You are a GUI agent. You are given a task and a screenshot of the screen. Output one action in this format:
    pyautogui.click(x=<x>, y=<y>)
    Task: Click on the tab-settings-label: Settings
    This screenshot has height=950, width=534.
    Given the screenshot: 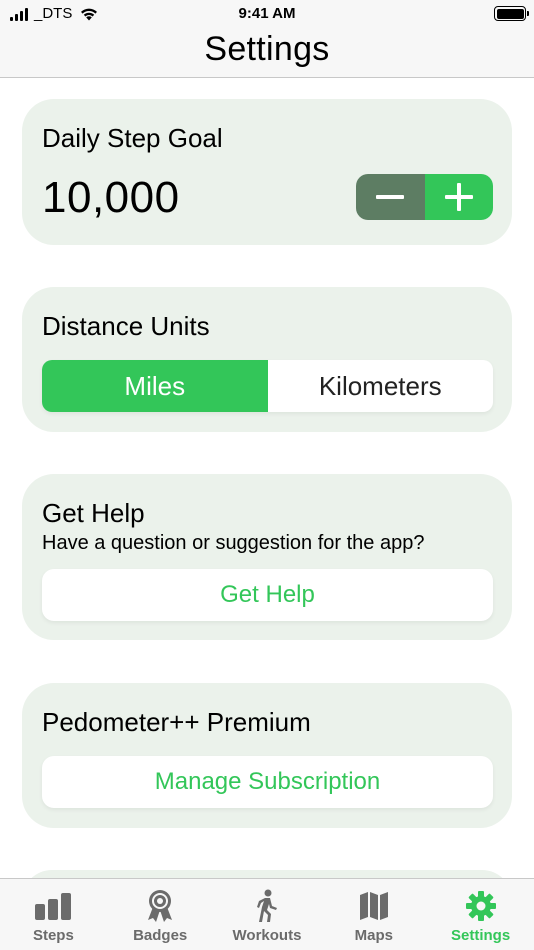 What is the action you would take?
    pyautogui.click(x=480, y=935)
    